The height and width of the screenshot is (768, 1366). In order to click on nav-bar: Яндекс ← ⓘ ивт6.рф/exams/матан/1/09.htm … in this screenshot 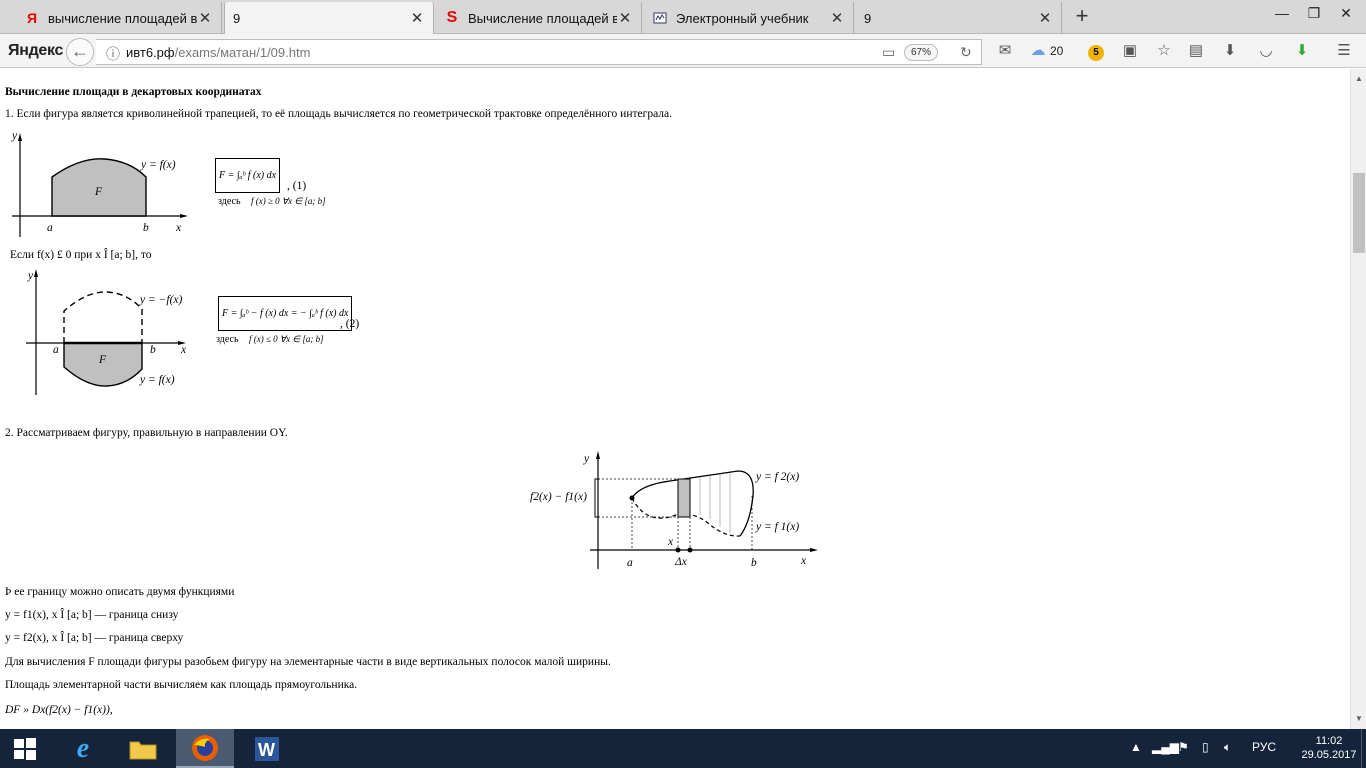, I will do `click(683, 51)`.